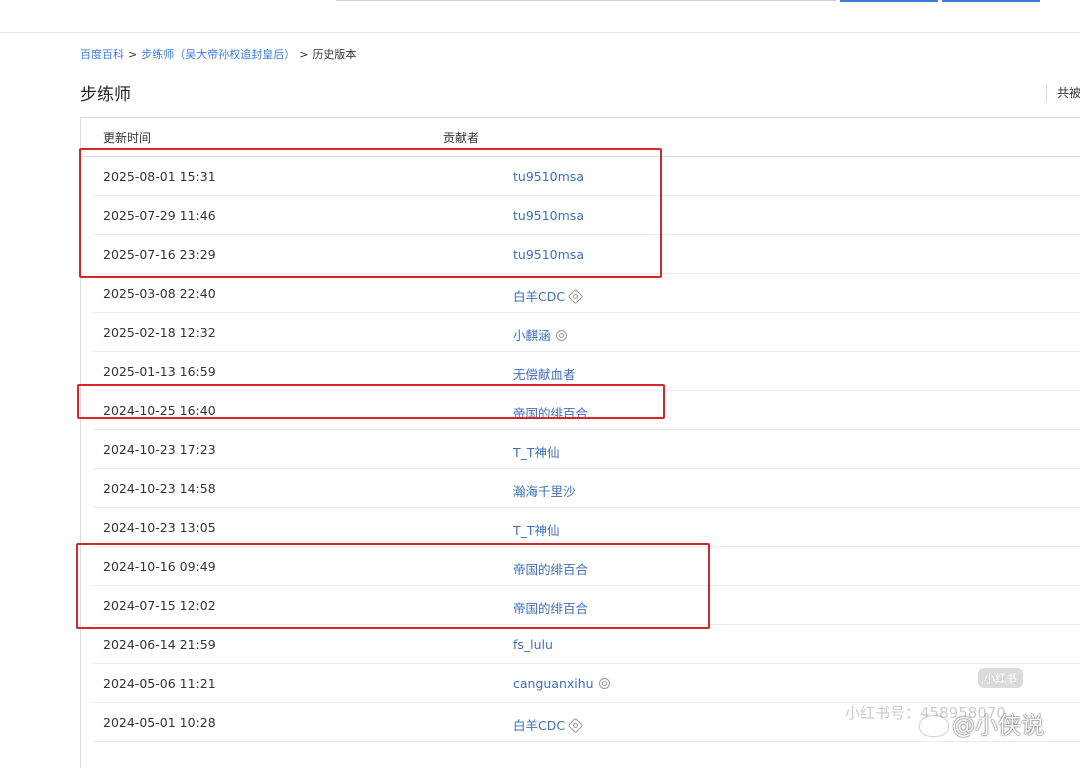  What do you see at coordinates (1000, 678) in the screenshot?
I see `xiaohongshu-watermark: 小红书` at bounding box center [1000, 678].